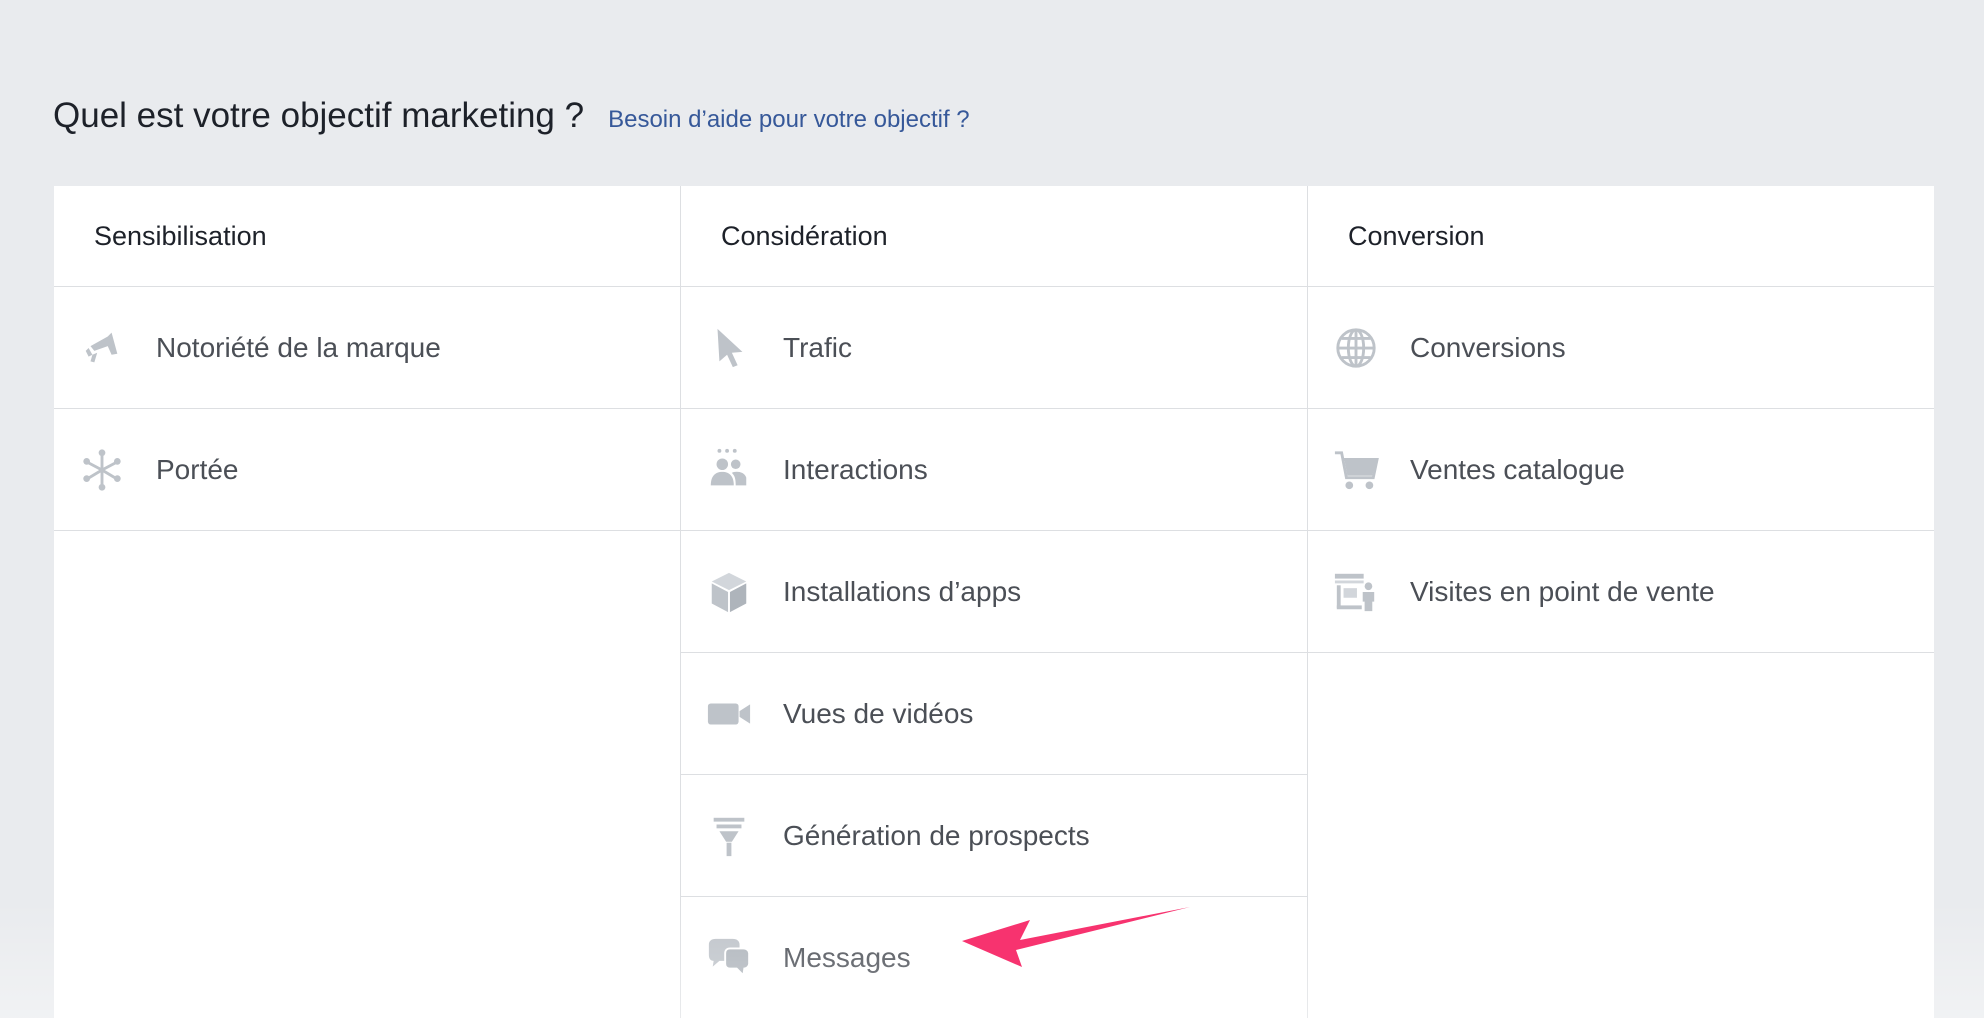 This screenshot has width=1984, height=1018. I want to click on objective-visites-en-point-de-vente: Visites en point de vente, so click(1621, 592).